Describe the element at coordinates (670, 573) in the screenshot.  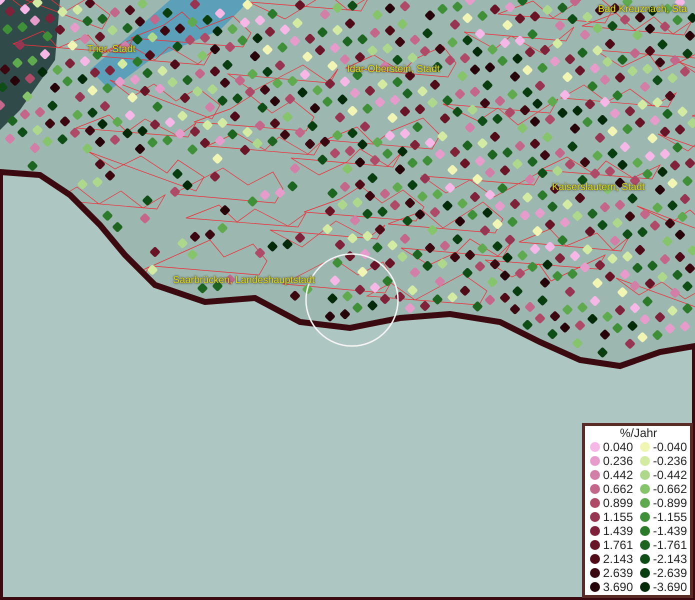
I see `legend-value: -2.639` at that location.